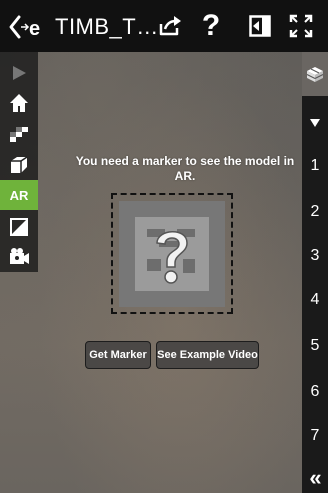  I want to click on split-view-button, so click(19, 227).